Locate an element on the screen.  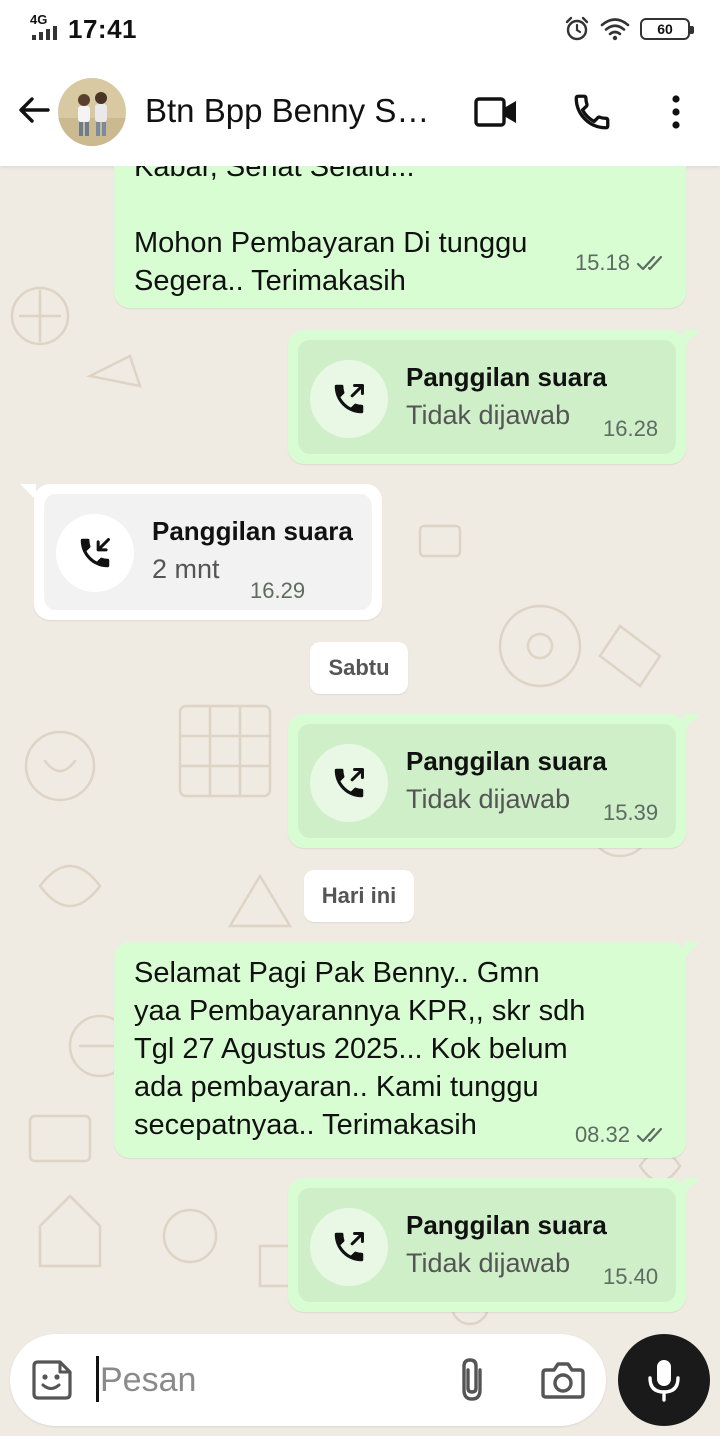
call-bubble-outgoing: Panggilan suara Tidak dijawab 16.28 is located at coordinates (494, 397).